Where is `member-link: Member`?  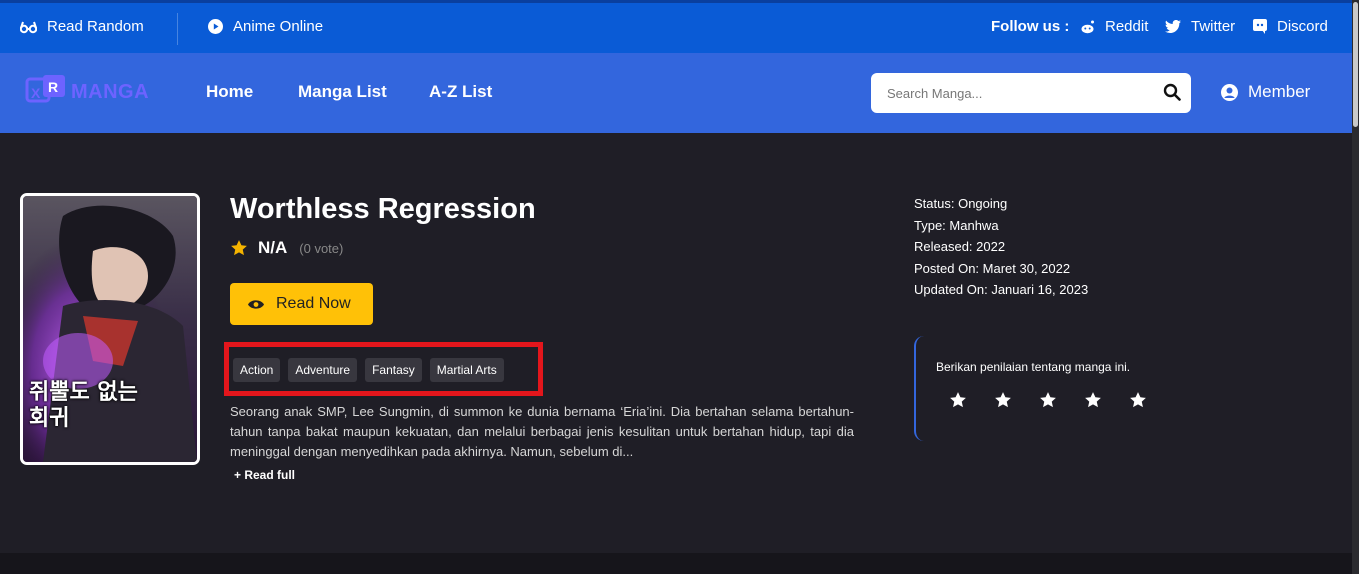
member-link: Member is located at coordinates (1265, 92).